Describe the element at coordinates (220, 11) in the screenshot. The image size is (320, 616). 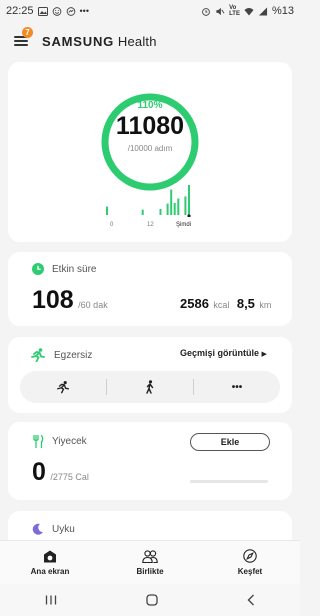
I see `mute-icon` at that location.